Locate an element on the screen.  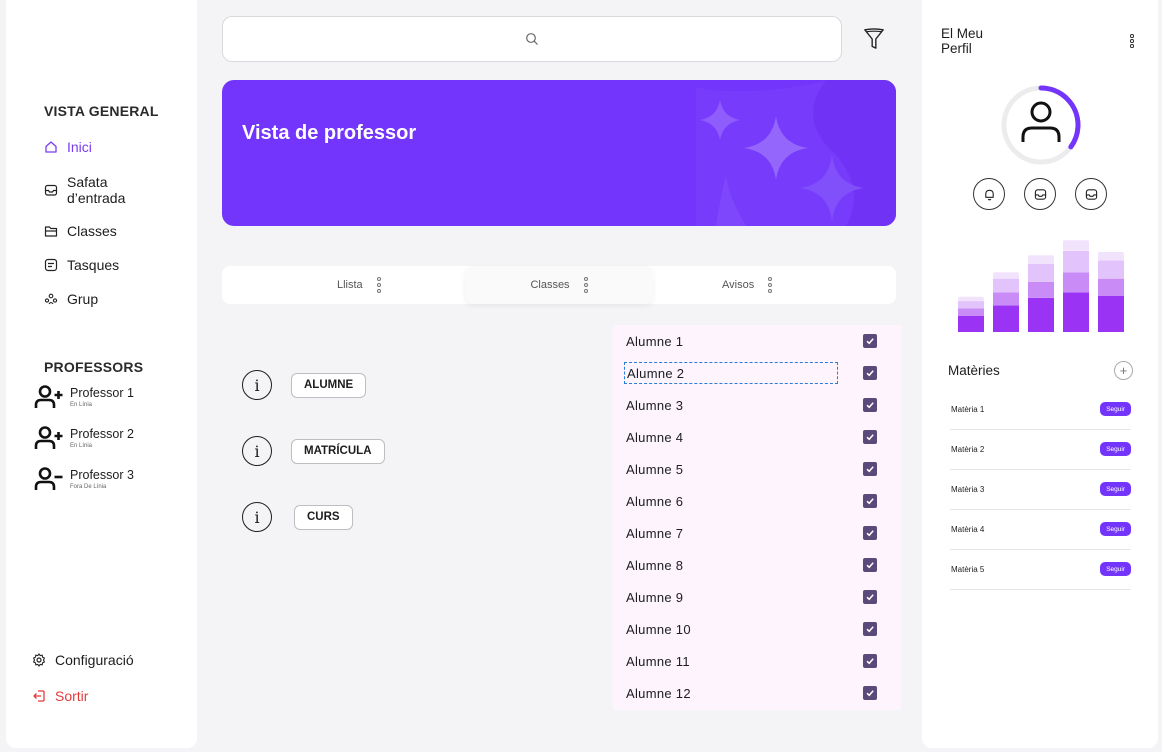
tab-llista: Llista is located at coordinates (359, 285).